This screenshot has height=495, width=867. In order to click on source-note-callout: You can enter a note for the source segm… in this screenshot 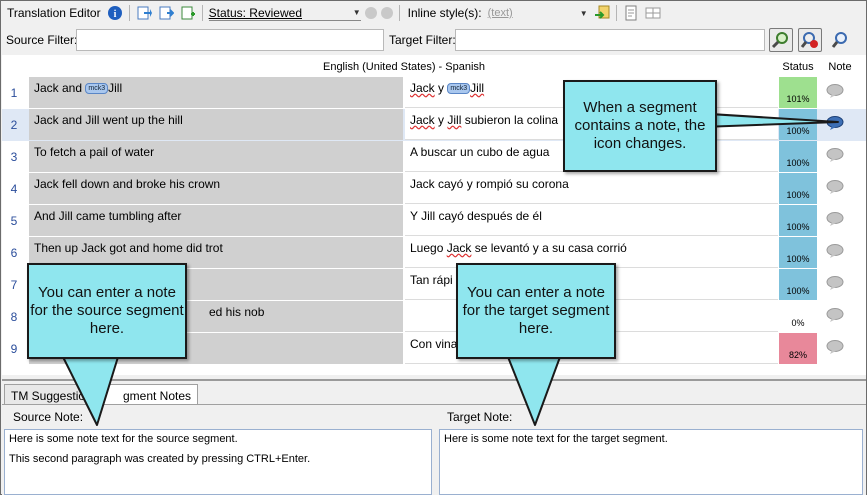, I will do `click(107, 311)`.